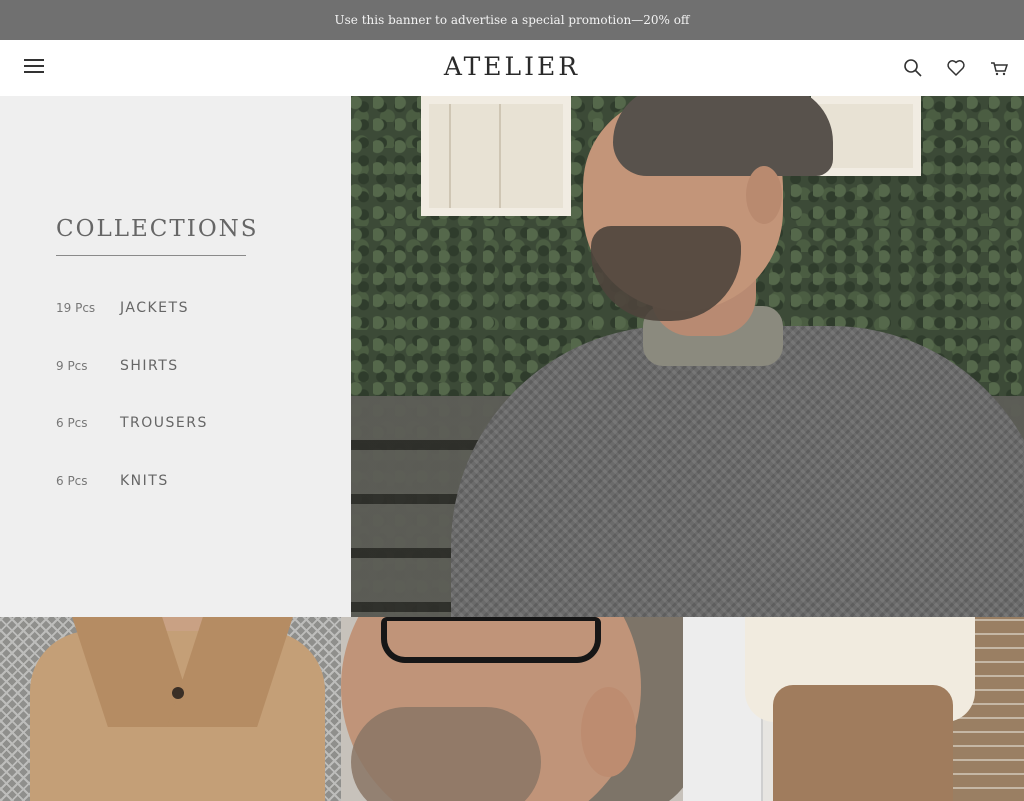 This screenshot has height=801, width=1024. Describe the element at coordinates (117, 366) in the screenshot. I see `collection-item-shirts: 9 Pcs SHIRTS` at that location.